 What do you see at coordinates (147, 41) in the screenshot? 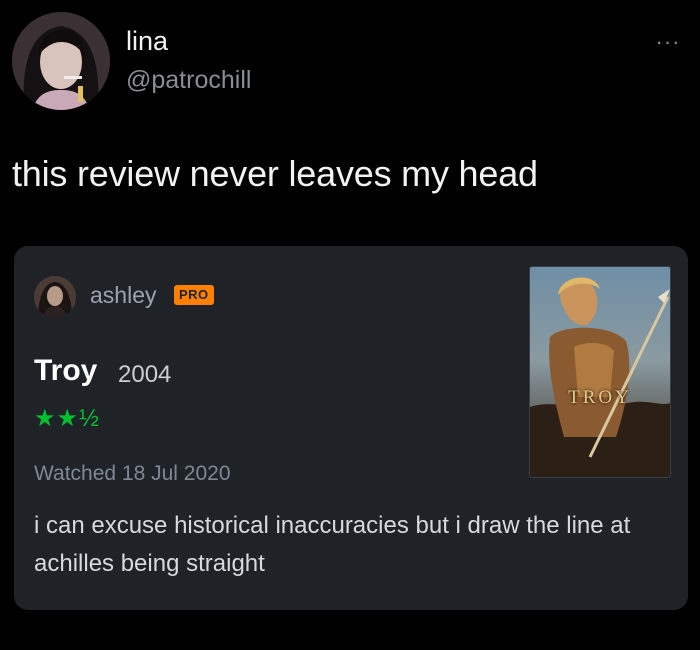
I see `author-name: lina` at bounding box center [147, 41].